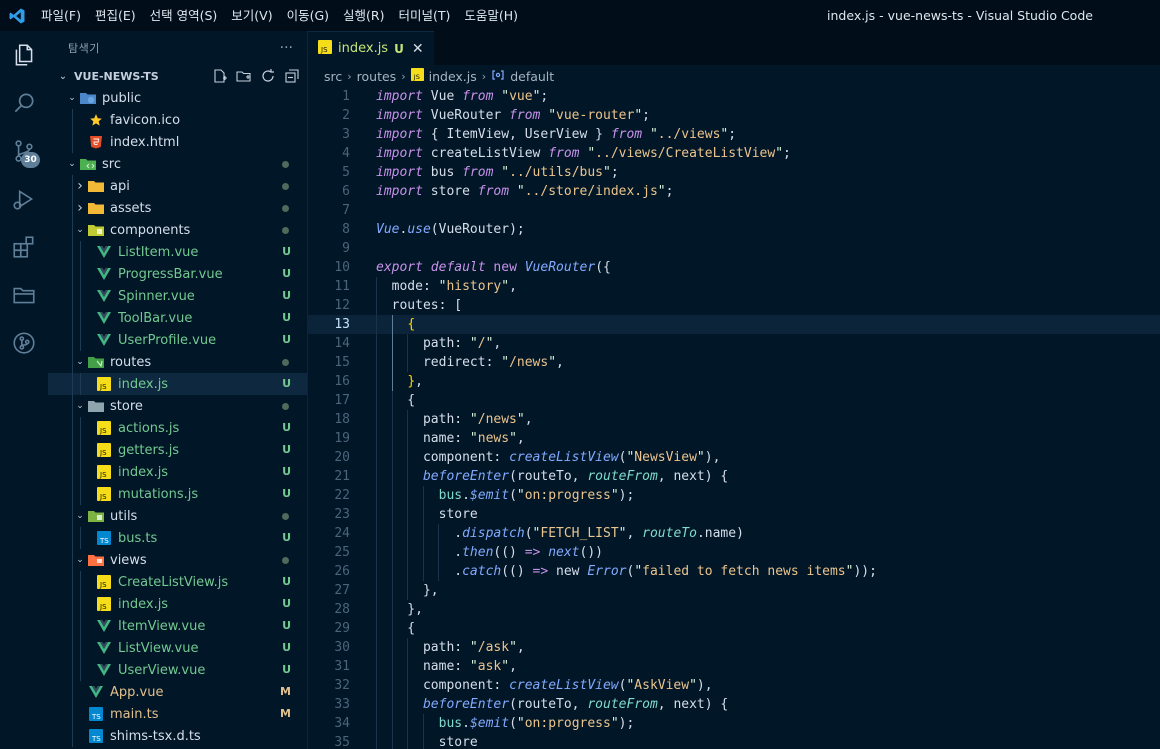  Describe the element at coordinates (333, 76) in the screenshot. I see `breadcrumb-src: src` at that location.